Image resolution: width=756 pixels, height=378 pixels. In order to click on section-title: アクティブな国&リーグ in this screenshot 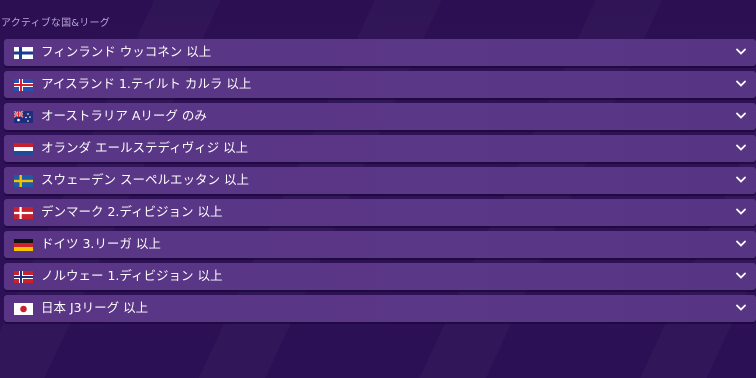, I will do `click(55, 23)`.